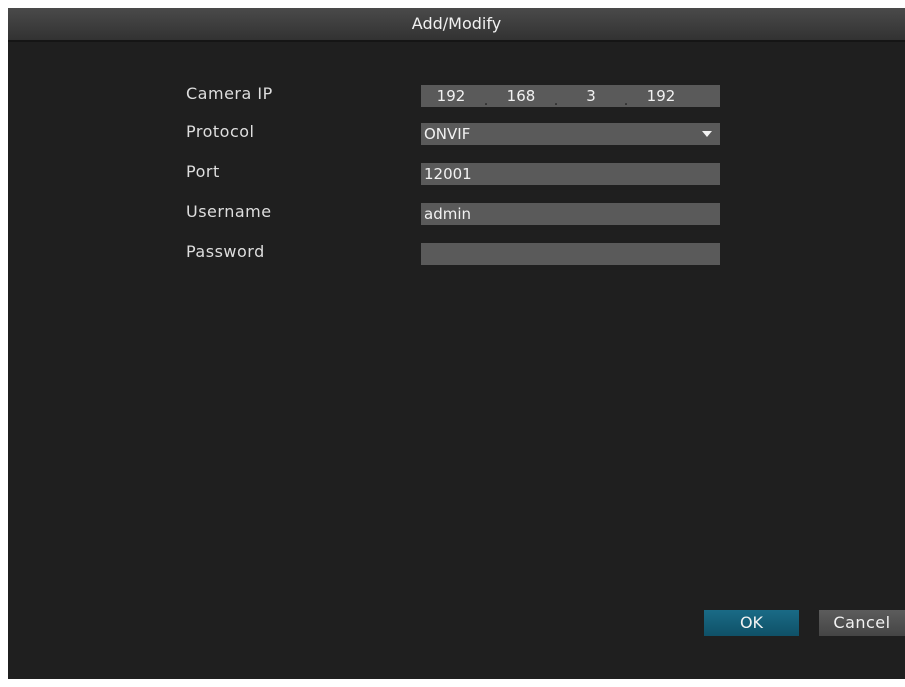 The image size is (905, 687). I want to click on port-input: 12001, so click(570, 174).